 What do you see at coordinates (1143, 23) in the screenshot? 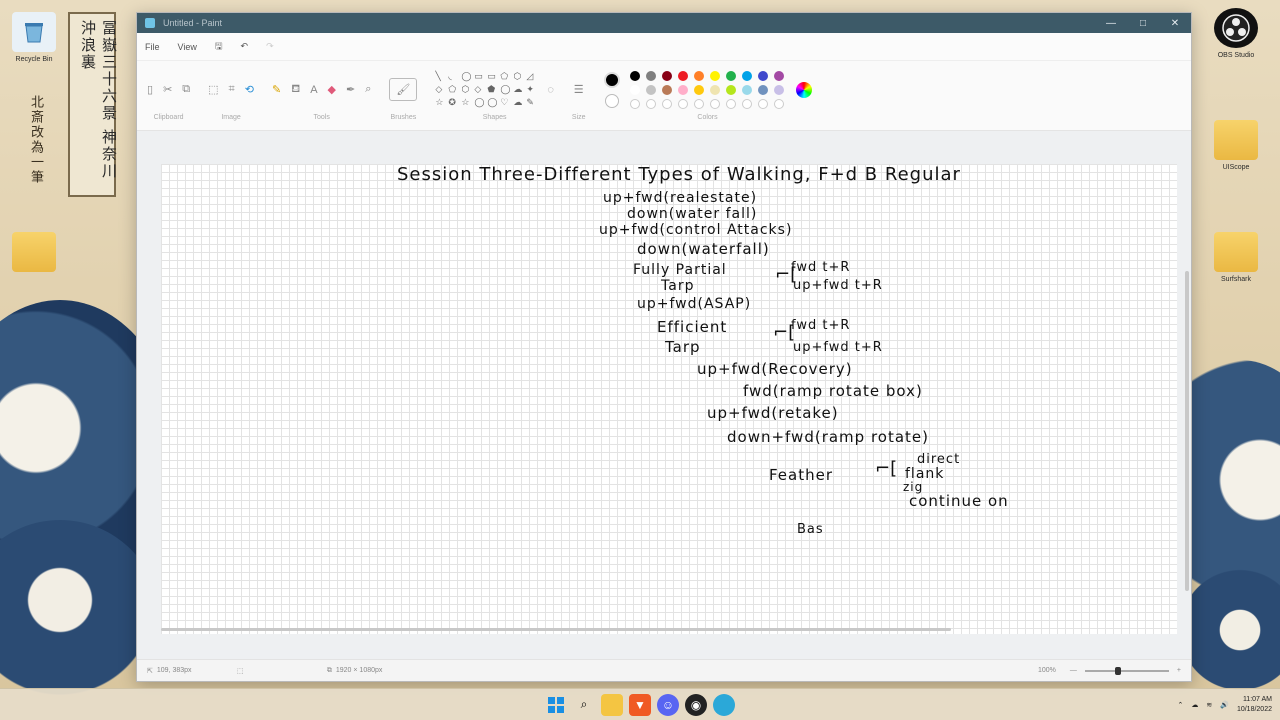
I see `maximize-button: □` at bounding box center [1143, 23].